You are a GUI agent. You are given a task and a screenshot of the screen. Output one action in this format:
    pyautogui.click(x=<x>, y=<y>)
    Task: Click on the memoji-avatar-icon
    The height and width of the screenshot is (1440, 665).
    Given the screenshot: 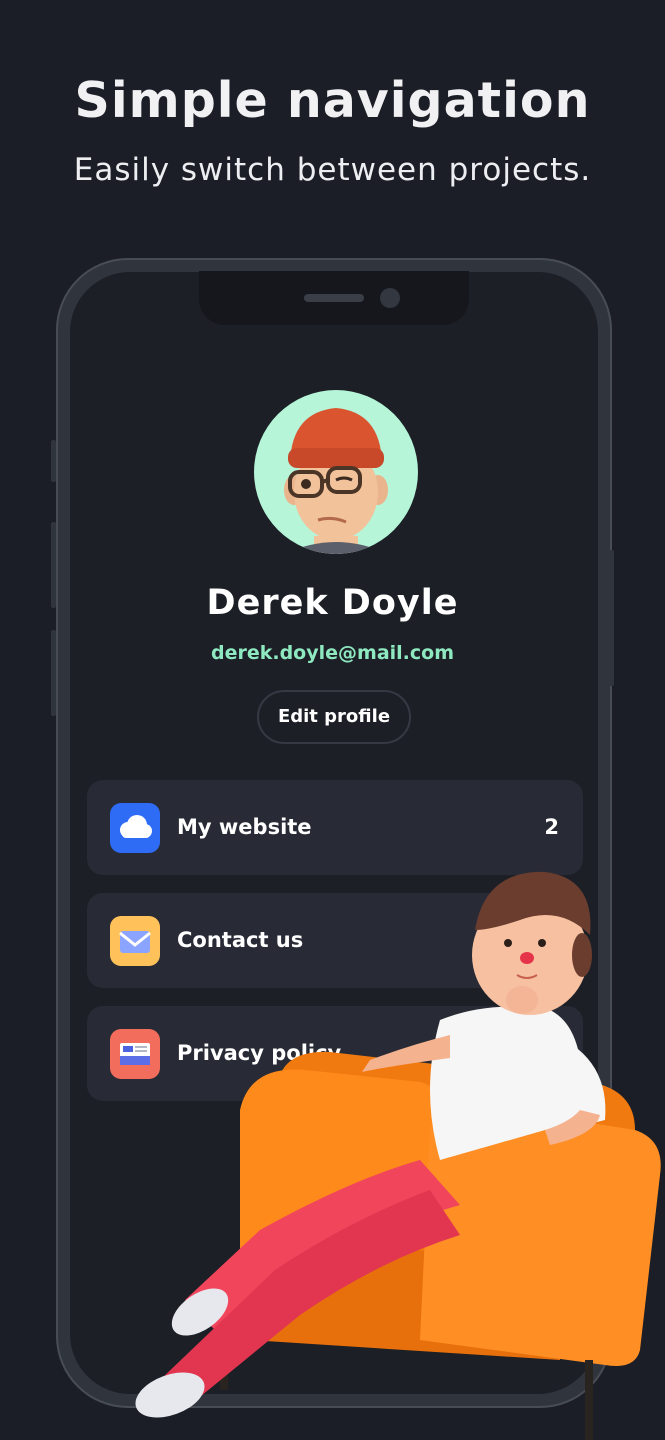 What is the action you would take?
    pyautogui.click(x=336, y=481)
    